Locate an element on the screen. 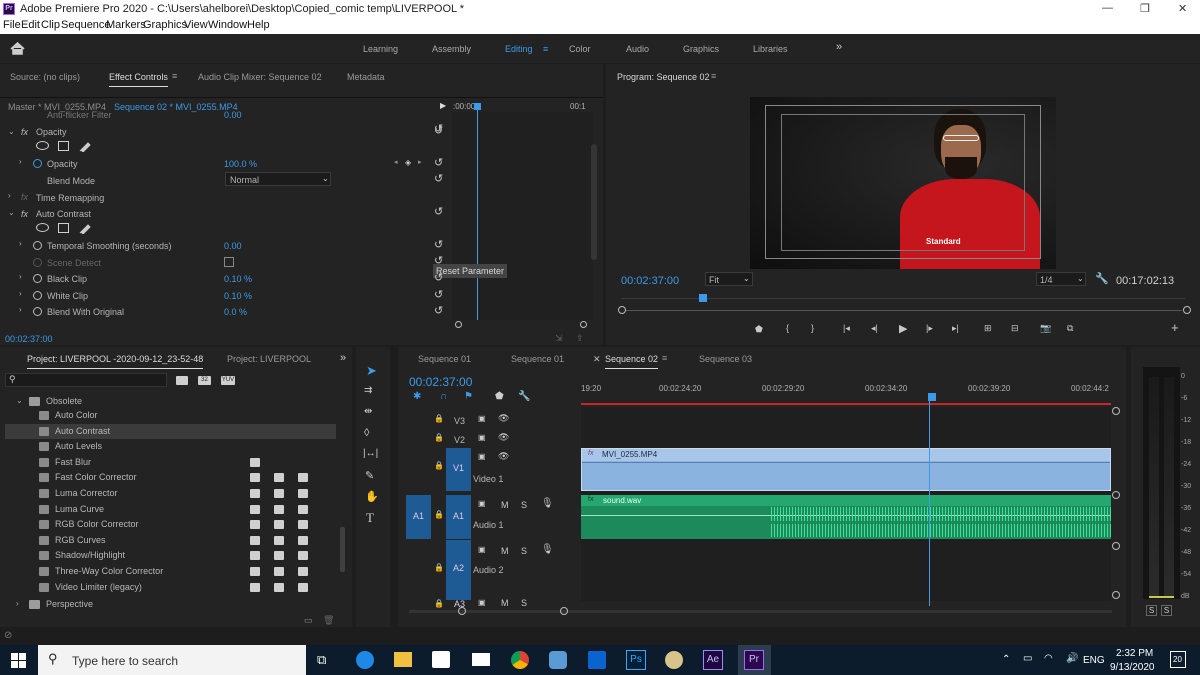 The width and height of the screenshot is (1200, 675). windows-start-icon is located at coordinates (18, 660).